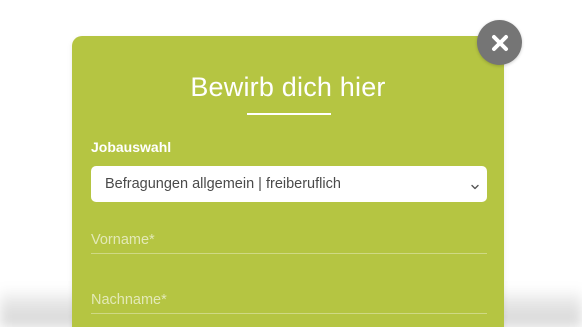 This screenshot has width=582, height=327. What do you see at coordinates (289, 114) in the screenshot?
I see `title-underline` at bounding box center [289, 114].